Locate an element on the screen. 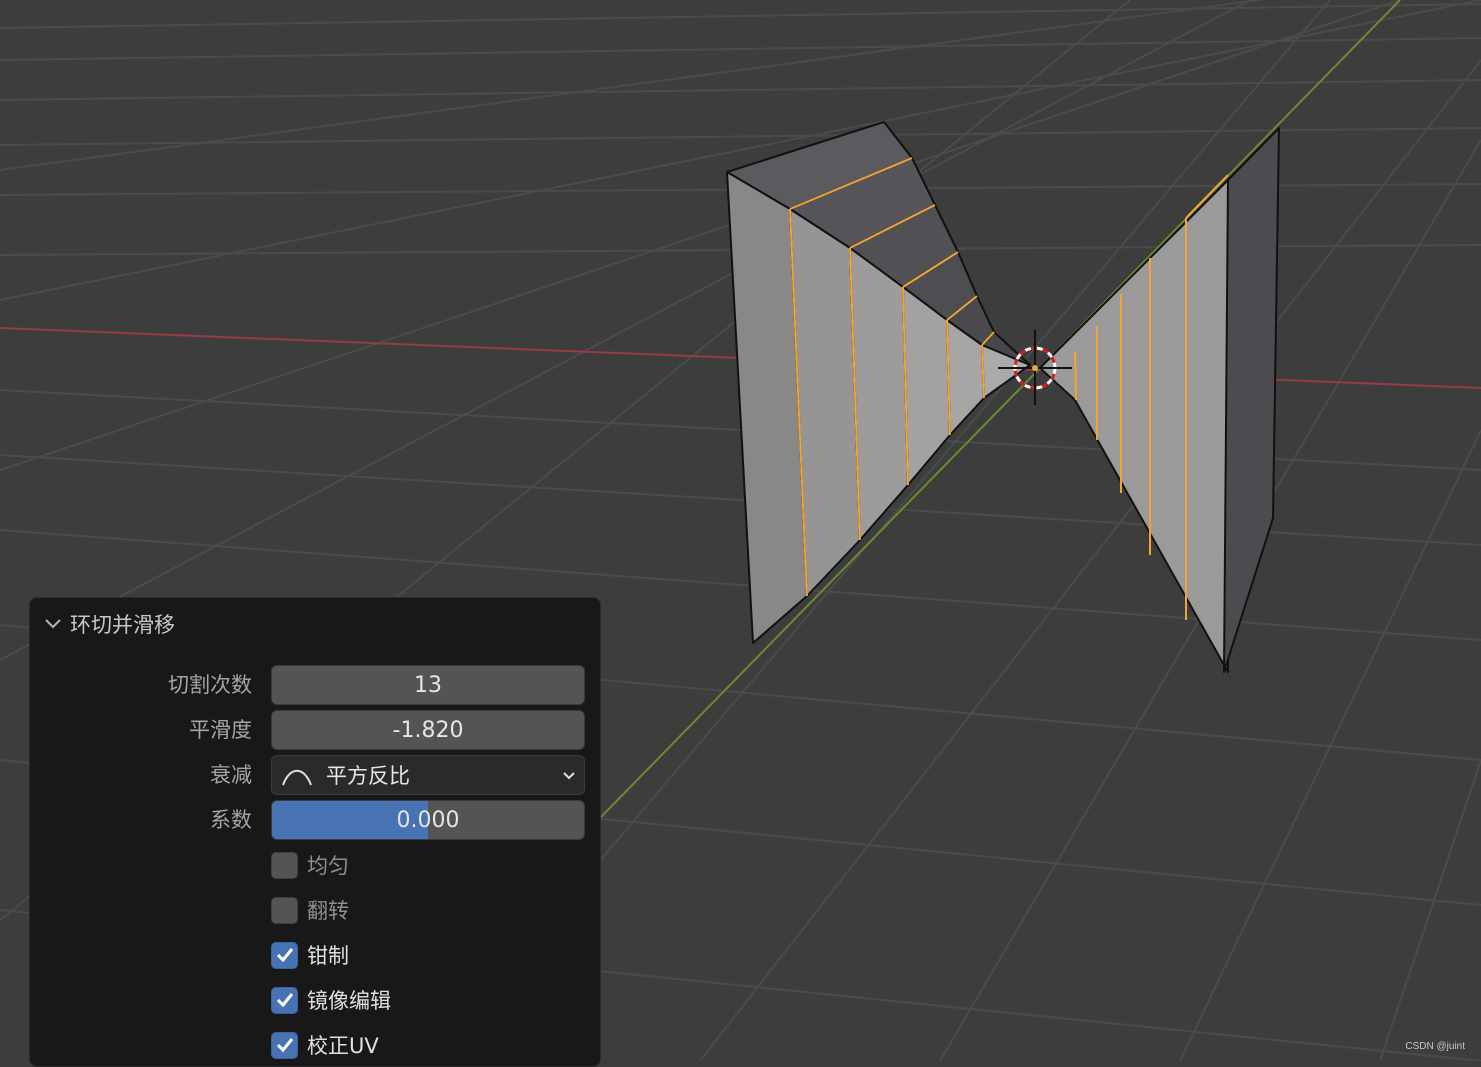 The width and height of the screenshot is (1481, 1067). panel-title: 环切并滑移 is located at coordinates (122, 625).